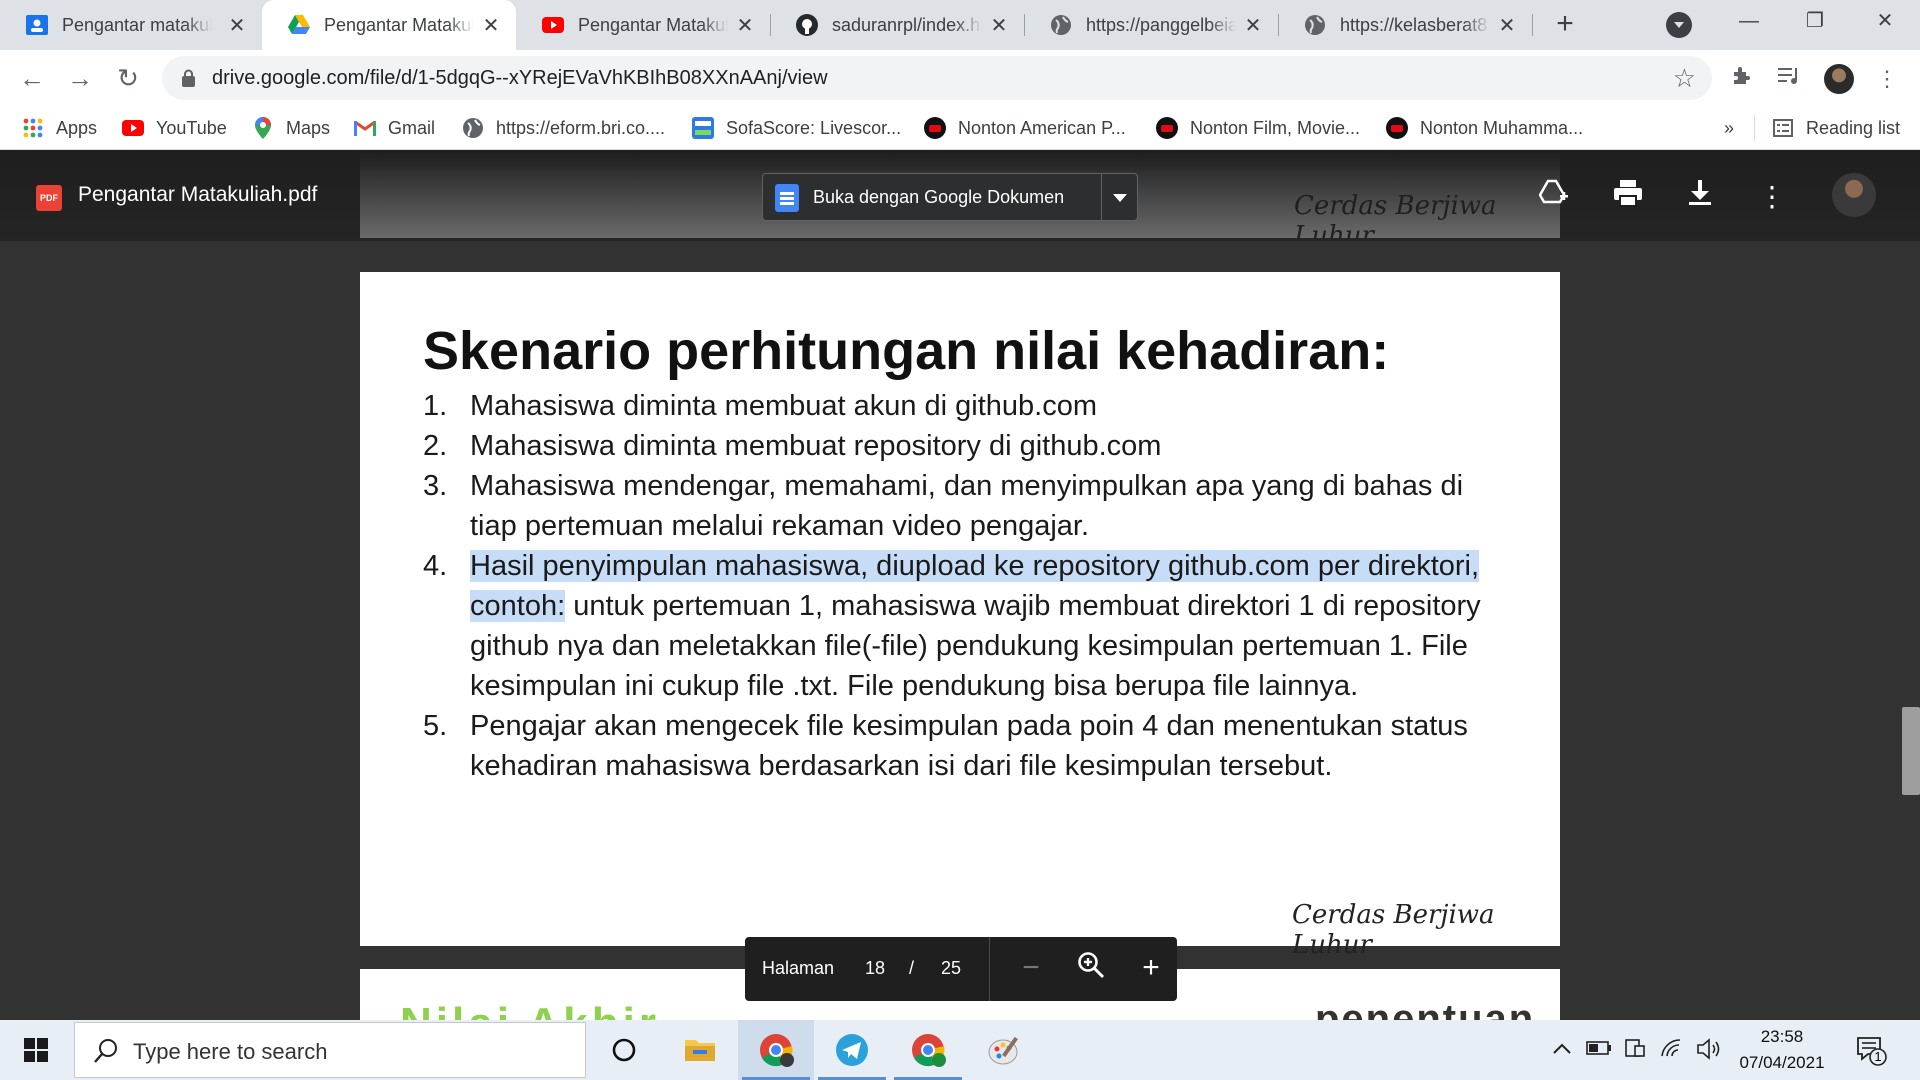  I want to click on task-view-button, so click(624, 1050).